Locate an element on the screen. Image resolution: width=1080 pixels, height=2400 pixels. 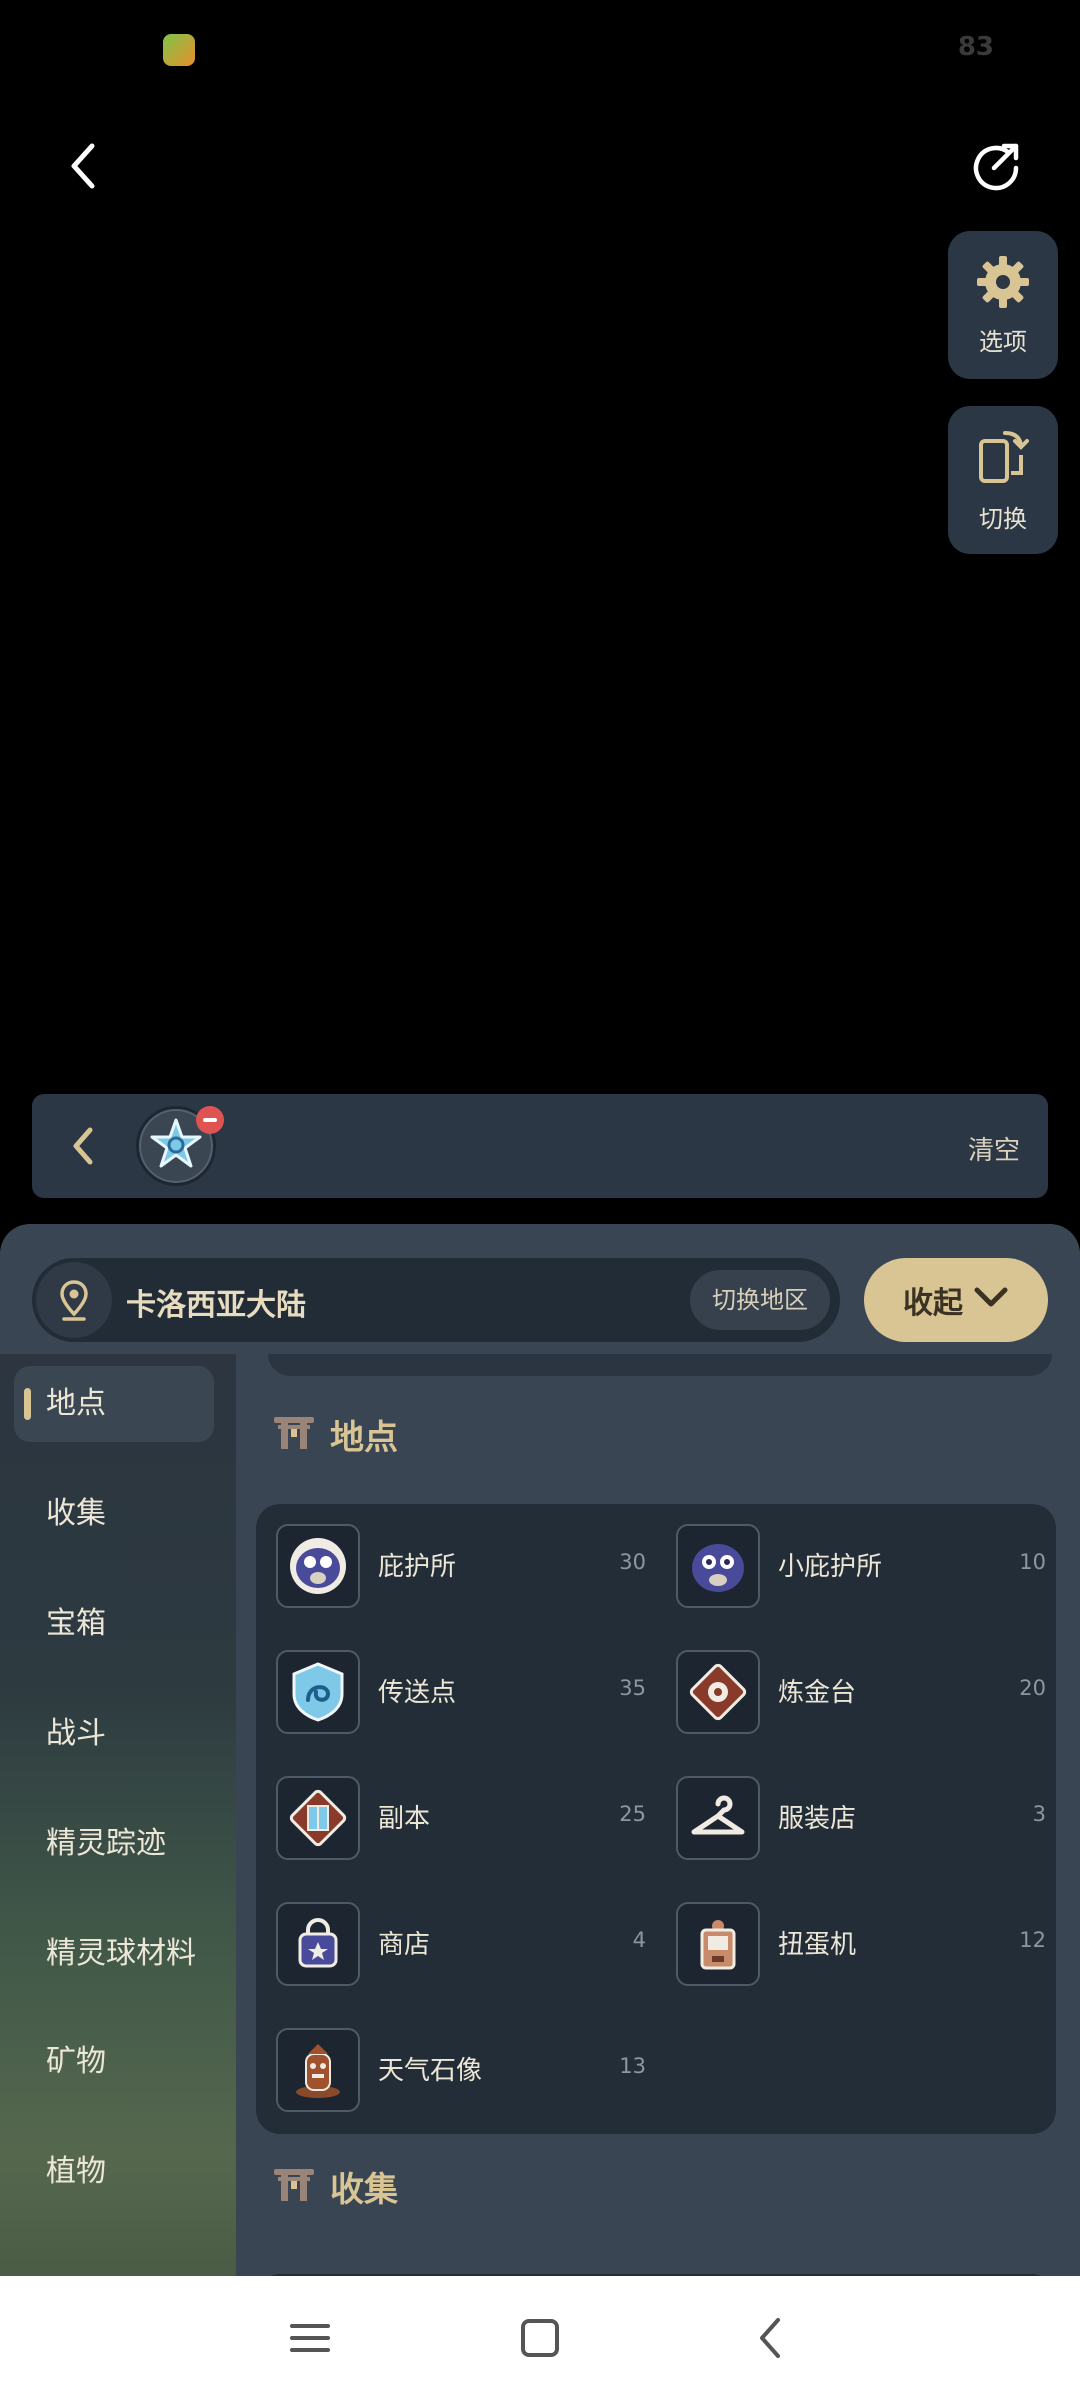
gacha-icon is located at coordinates (718, 1944).